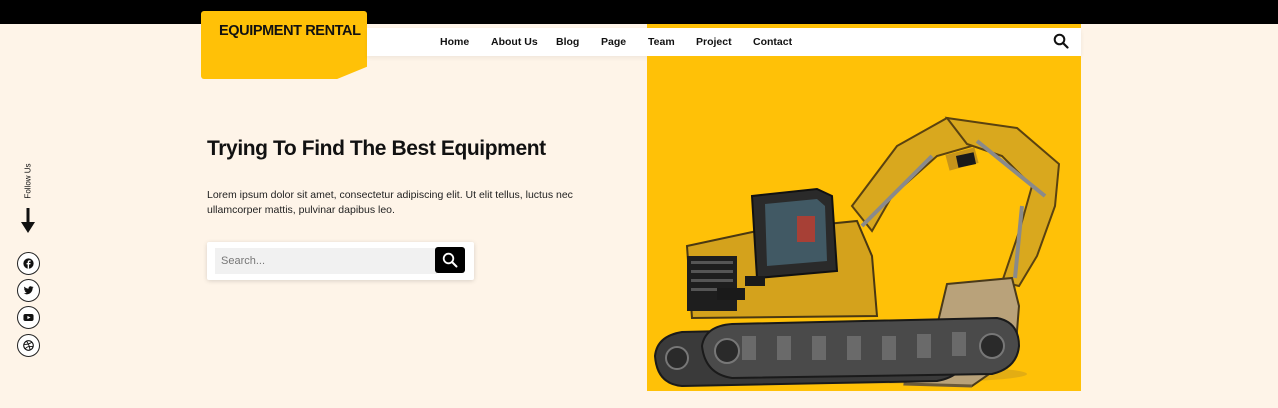  I want to click on nav-home: Home, so click(454, 42).